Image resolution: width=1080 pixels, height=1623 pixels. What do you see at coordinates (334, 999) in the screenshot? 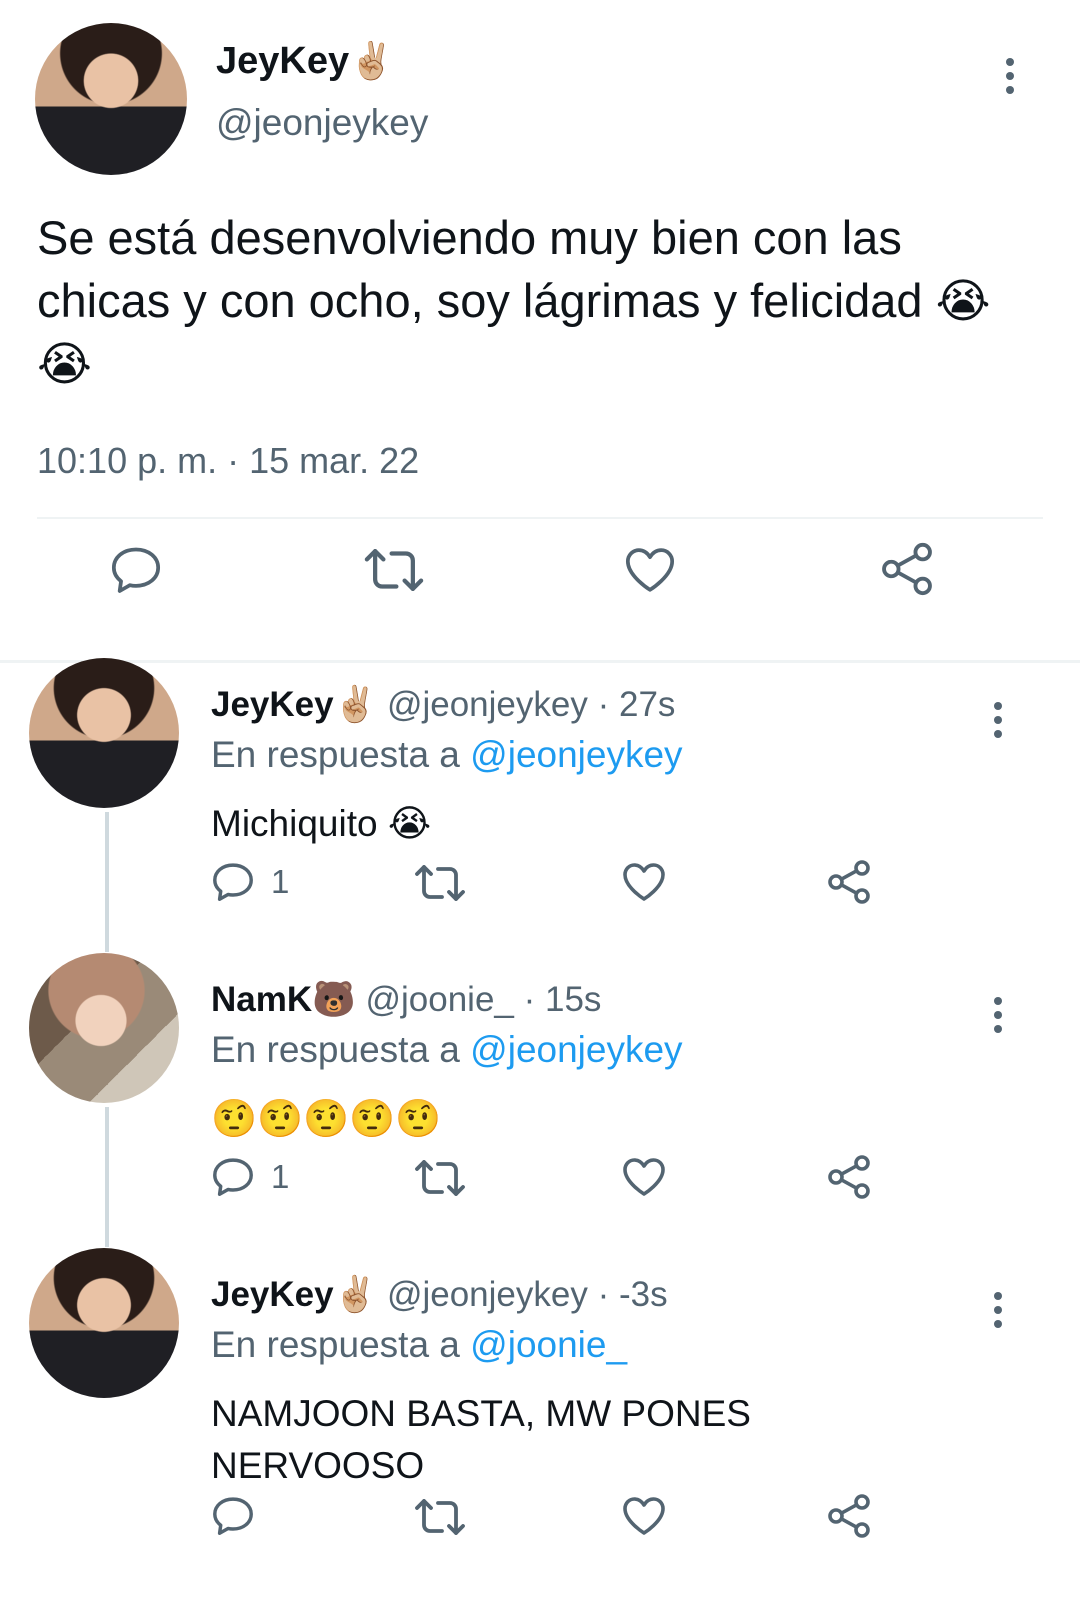
I see `bear-emoji: 🐻` at bounding box center [334, 999].